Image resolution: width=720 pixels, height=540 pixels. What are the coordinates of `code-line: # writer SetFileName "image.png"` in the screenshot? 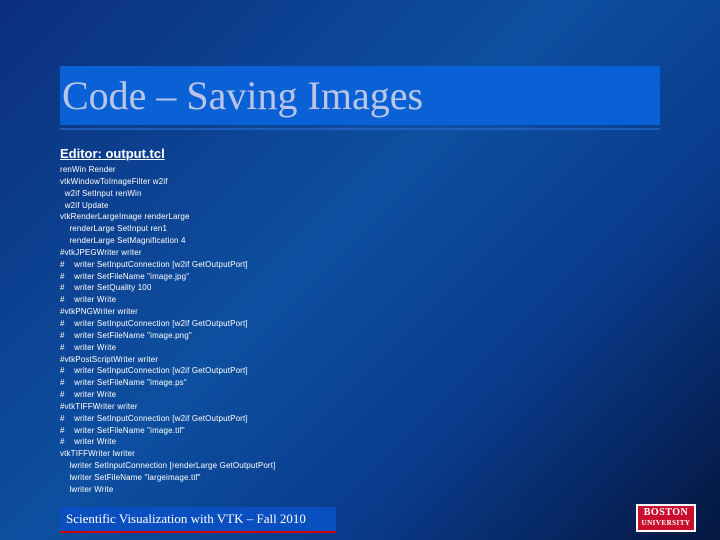 It's located at (126, 335).